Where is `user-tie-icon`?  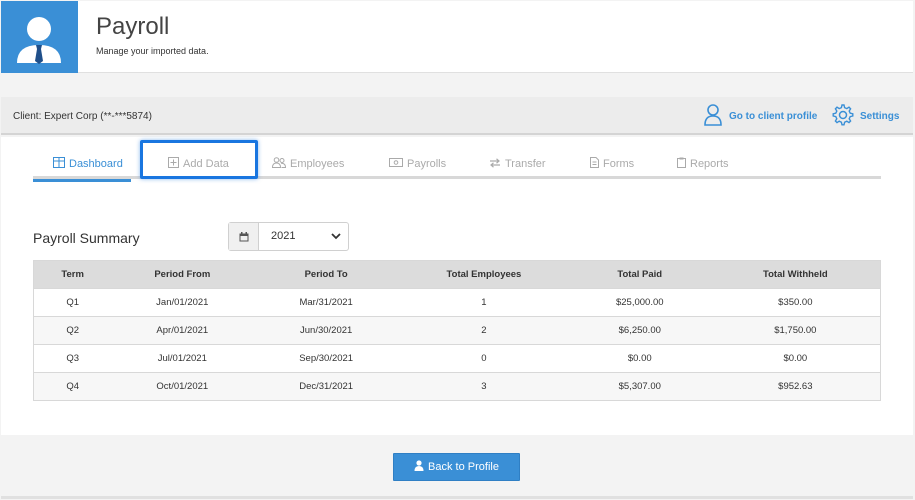
user-tie-icon is located at coordinates (39, 37).